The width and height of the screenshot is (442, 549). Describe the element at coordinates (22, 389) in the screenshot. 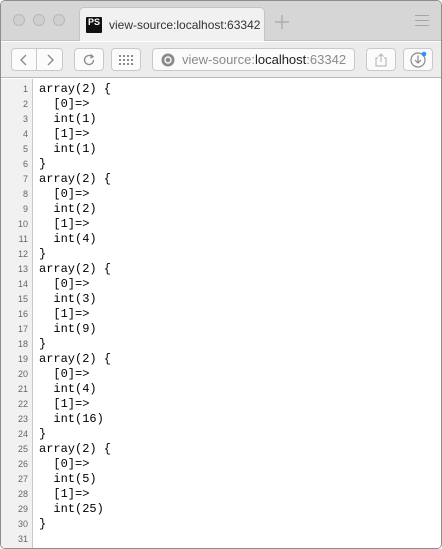

I see `line-number: 21` at that location.